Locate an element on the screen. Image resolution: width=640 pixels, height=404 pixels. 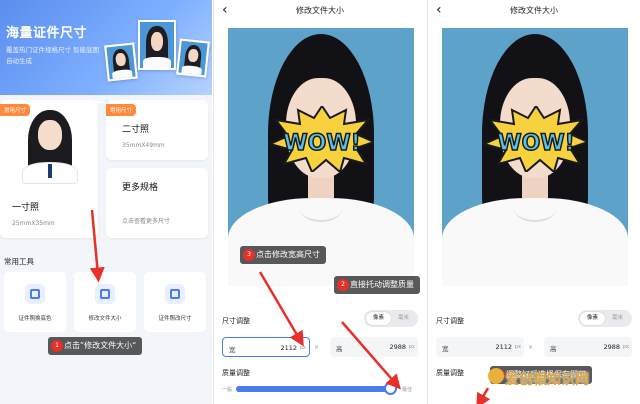
slider-min-label: 一般 is located at coordinates (227, 390).